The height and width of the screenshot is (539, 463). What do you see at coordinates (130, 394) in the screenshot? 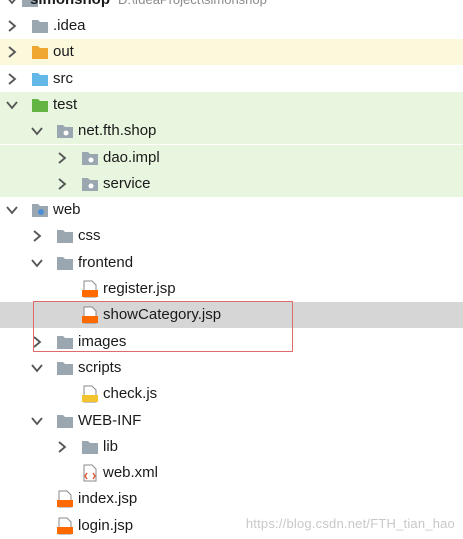
I see `tree-item-label: check.js` at bounding box center [130, 394].